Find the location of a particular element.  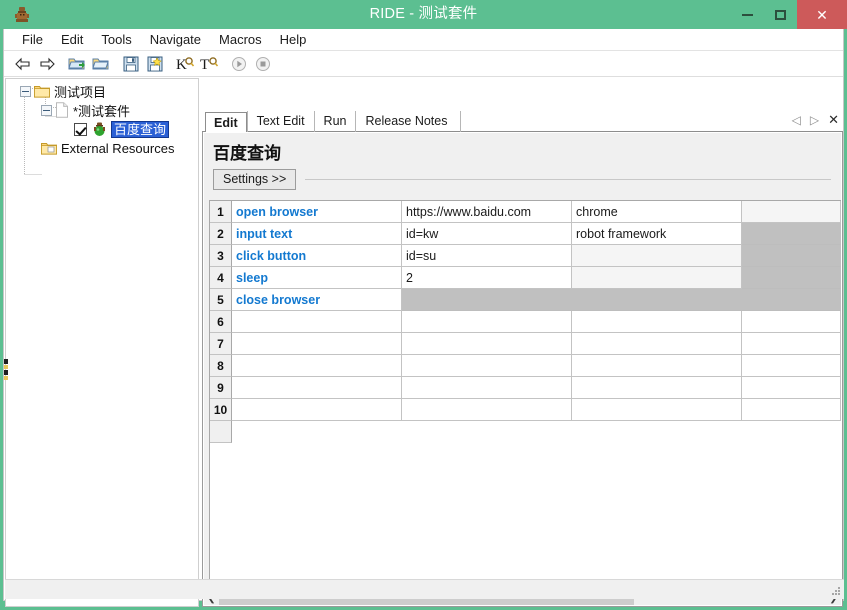

cell-arg1: id=su is located at coordinates (487, 256).